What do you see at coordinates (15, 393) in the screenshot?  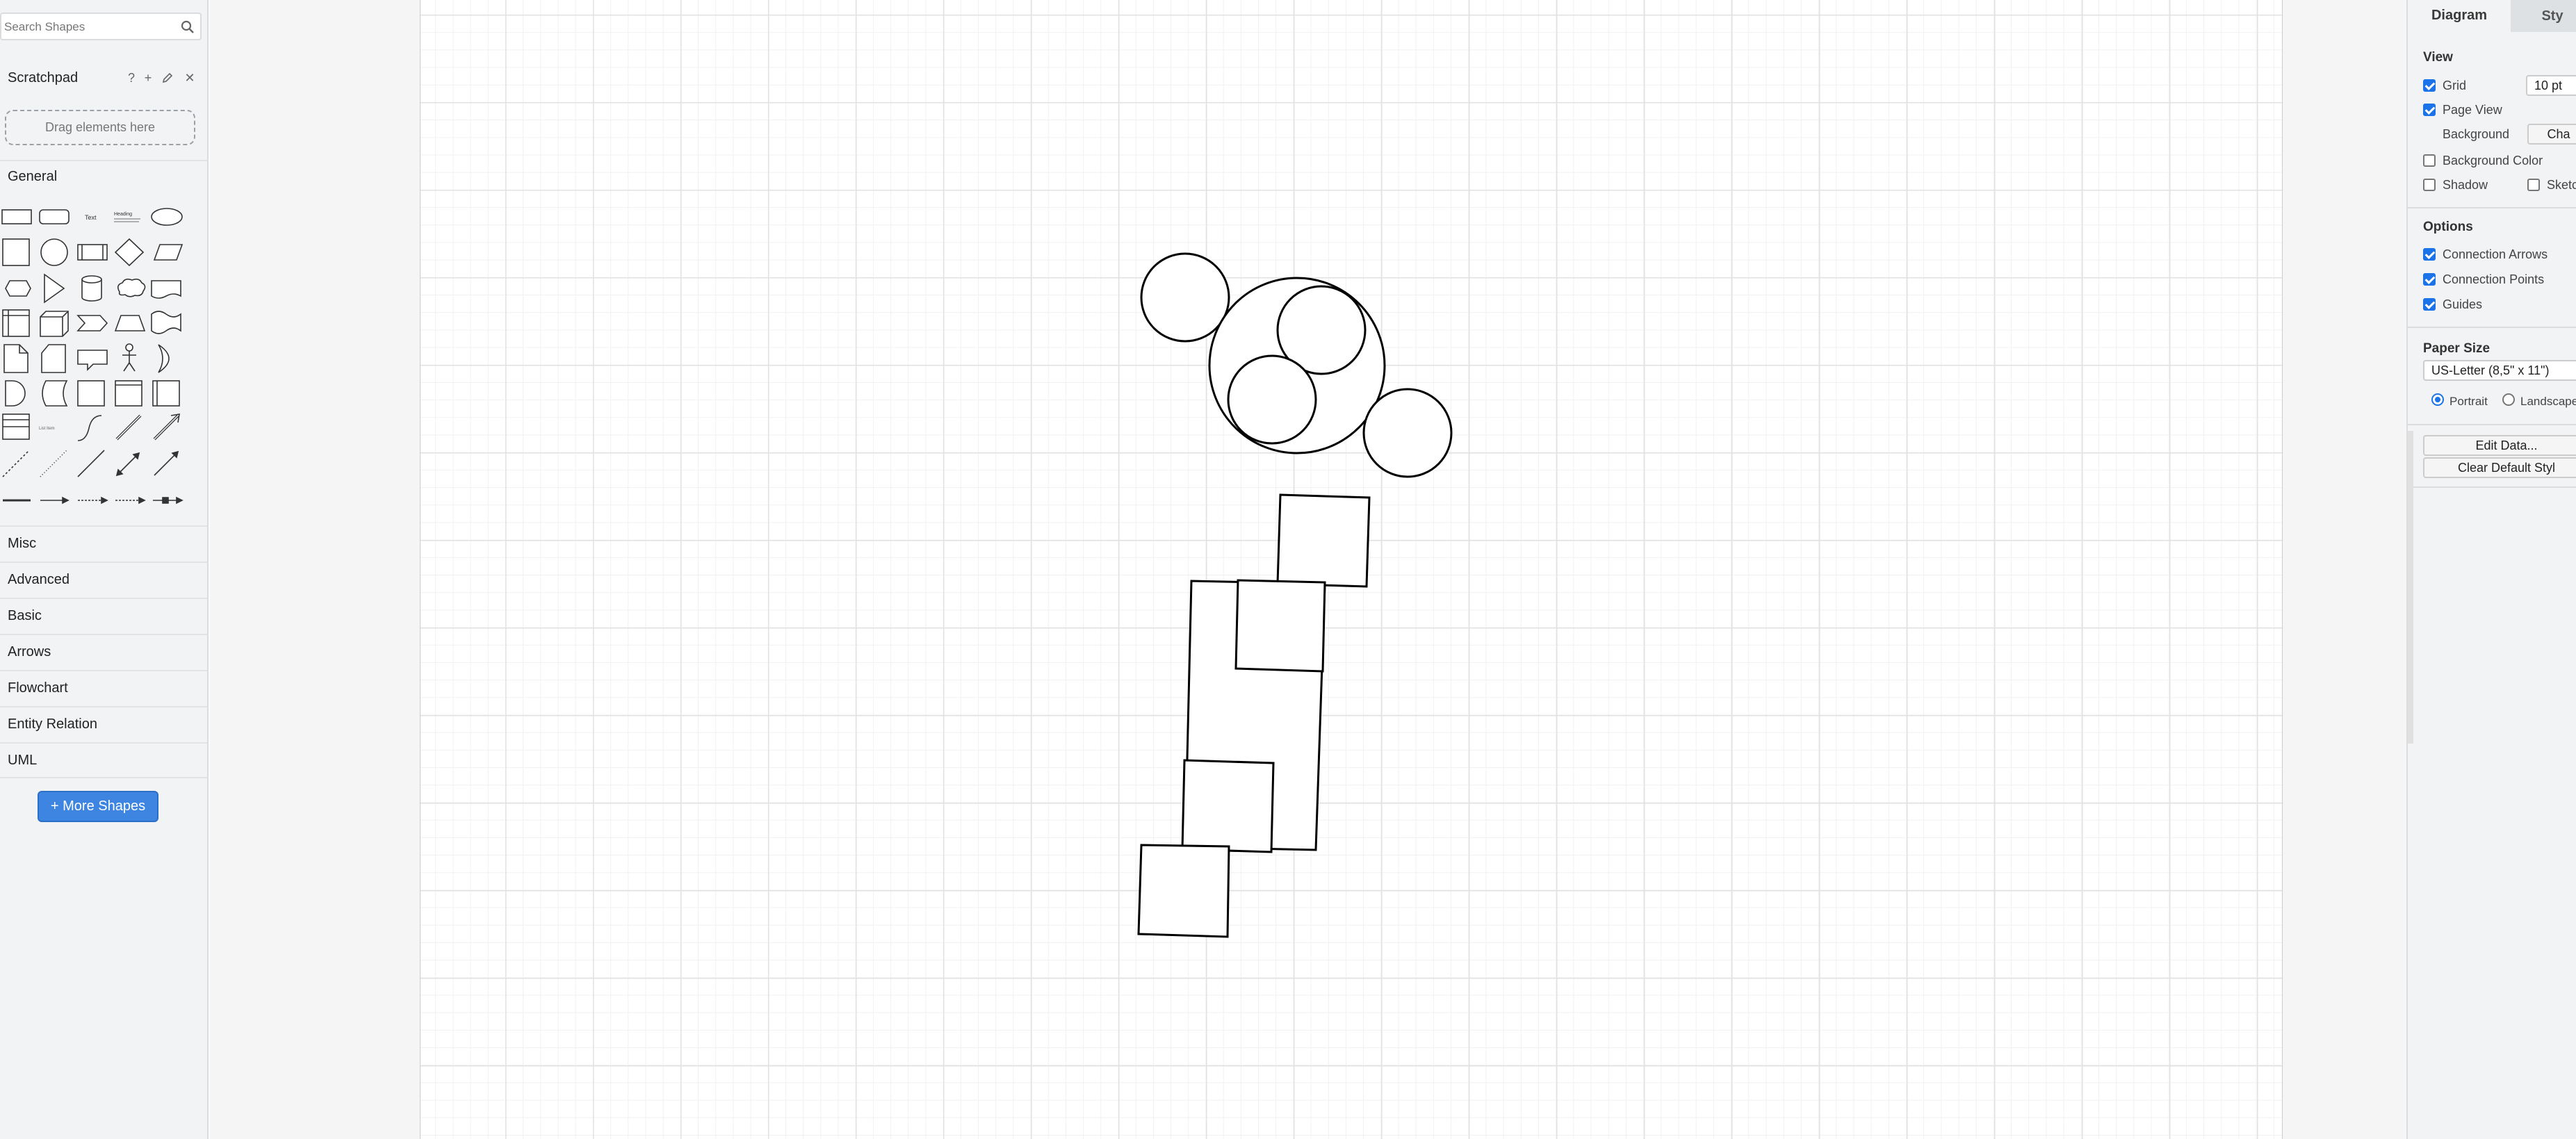 I see `delay-shape` at bounding box center [15, 393].